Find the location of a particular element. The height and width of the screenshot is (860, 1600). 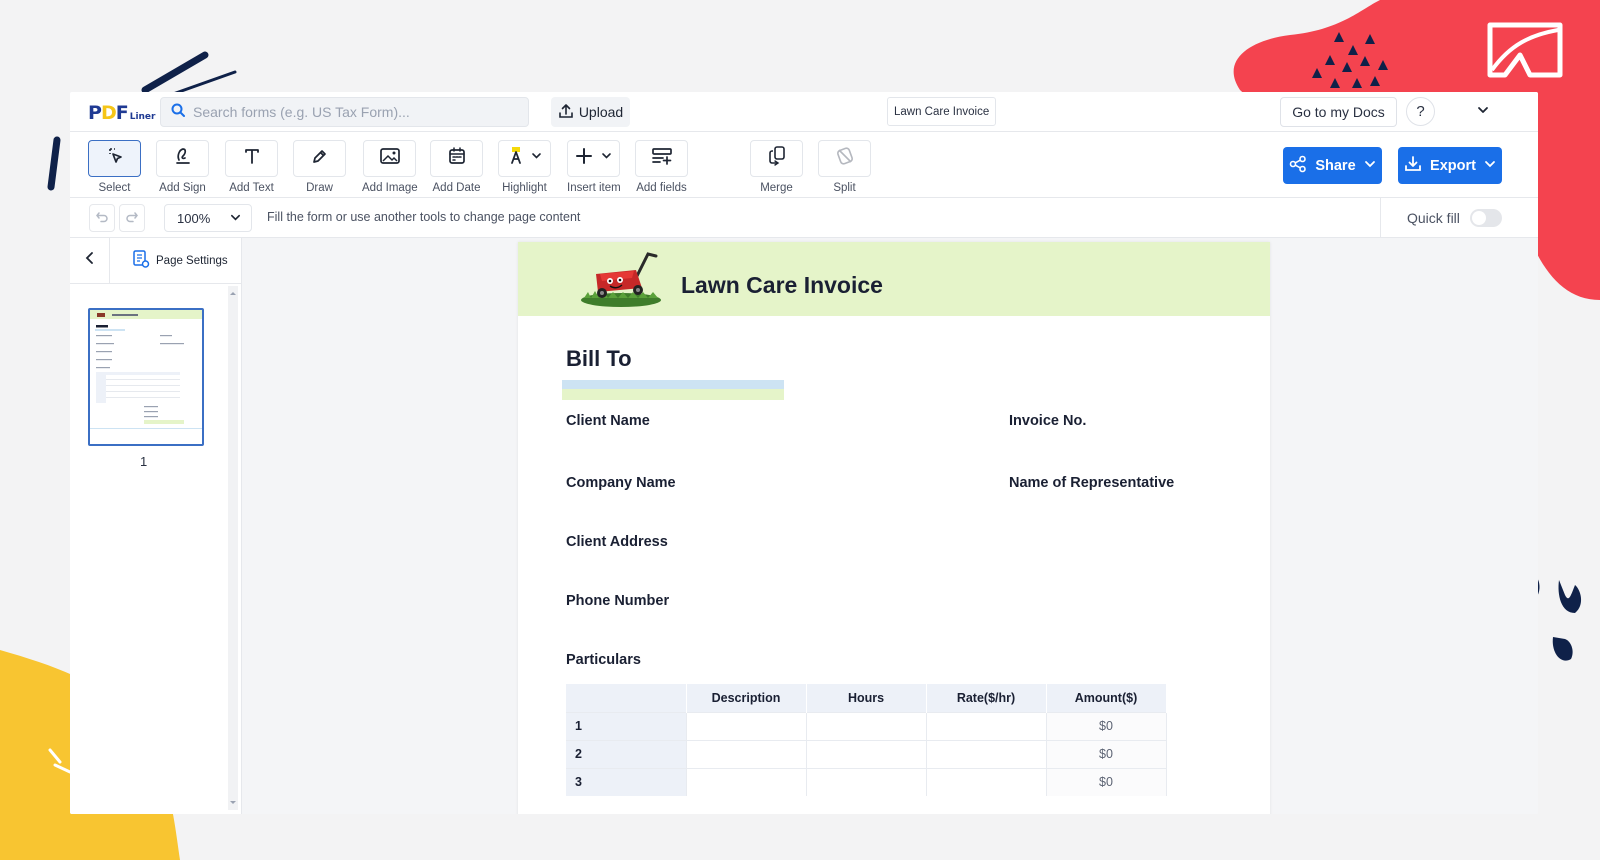

table-row: 2 $0 is located at coordinates (866, 753).